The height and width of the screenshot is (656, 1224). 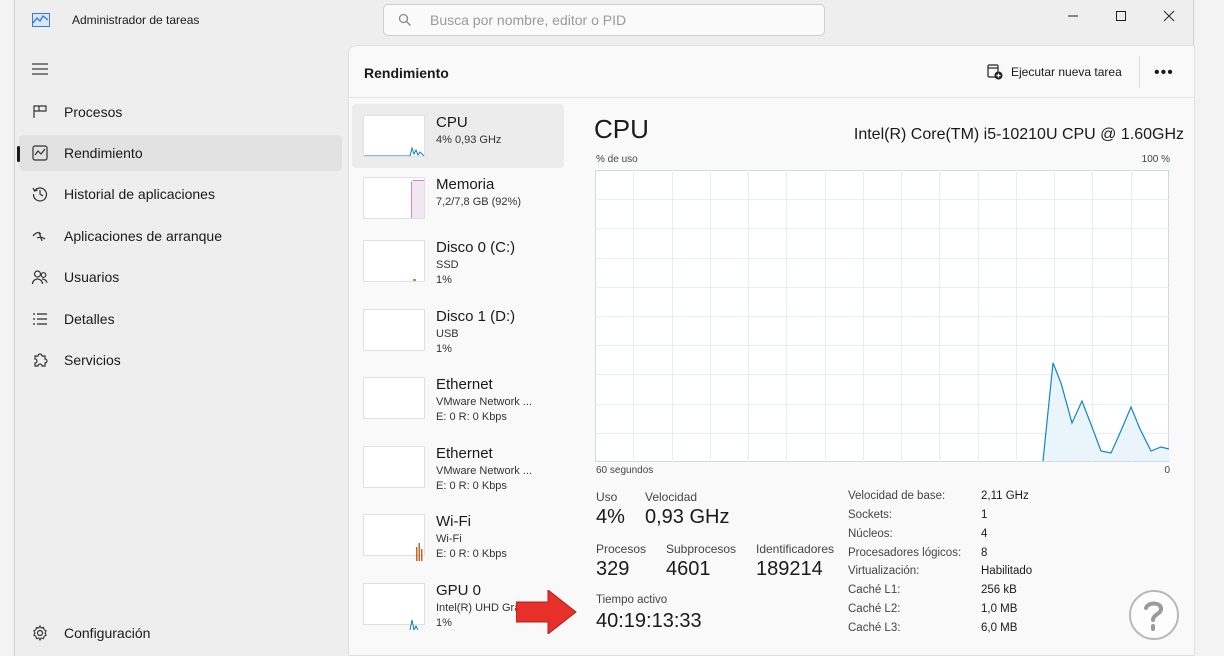 I want to click on device-detail: USB, so click(x=447, y=334).